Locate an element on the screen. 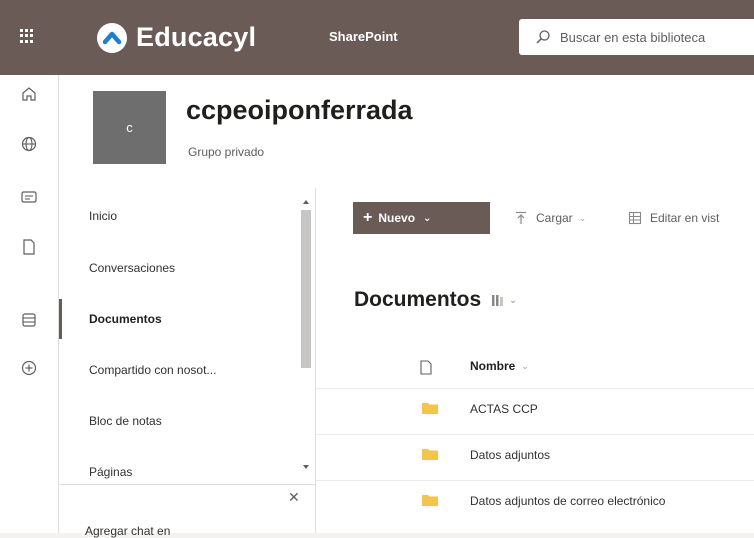 The width and height of the screenshot is (754, 538). site-logo: c is located at coordinates (129, 127).